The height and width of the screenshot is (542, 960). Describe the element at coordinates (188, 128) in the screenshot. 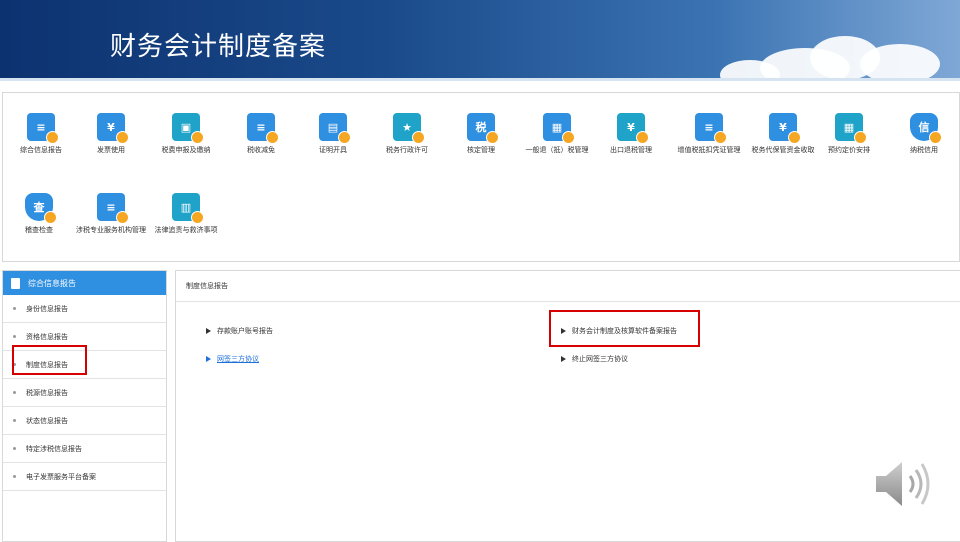

I see `tax-declaration-icon: ▣` at that location.